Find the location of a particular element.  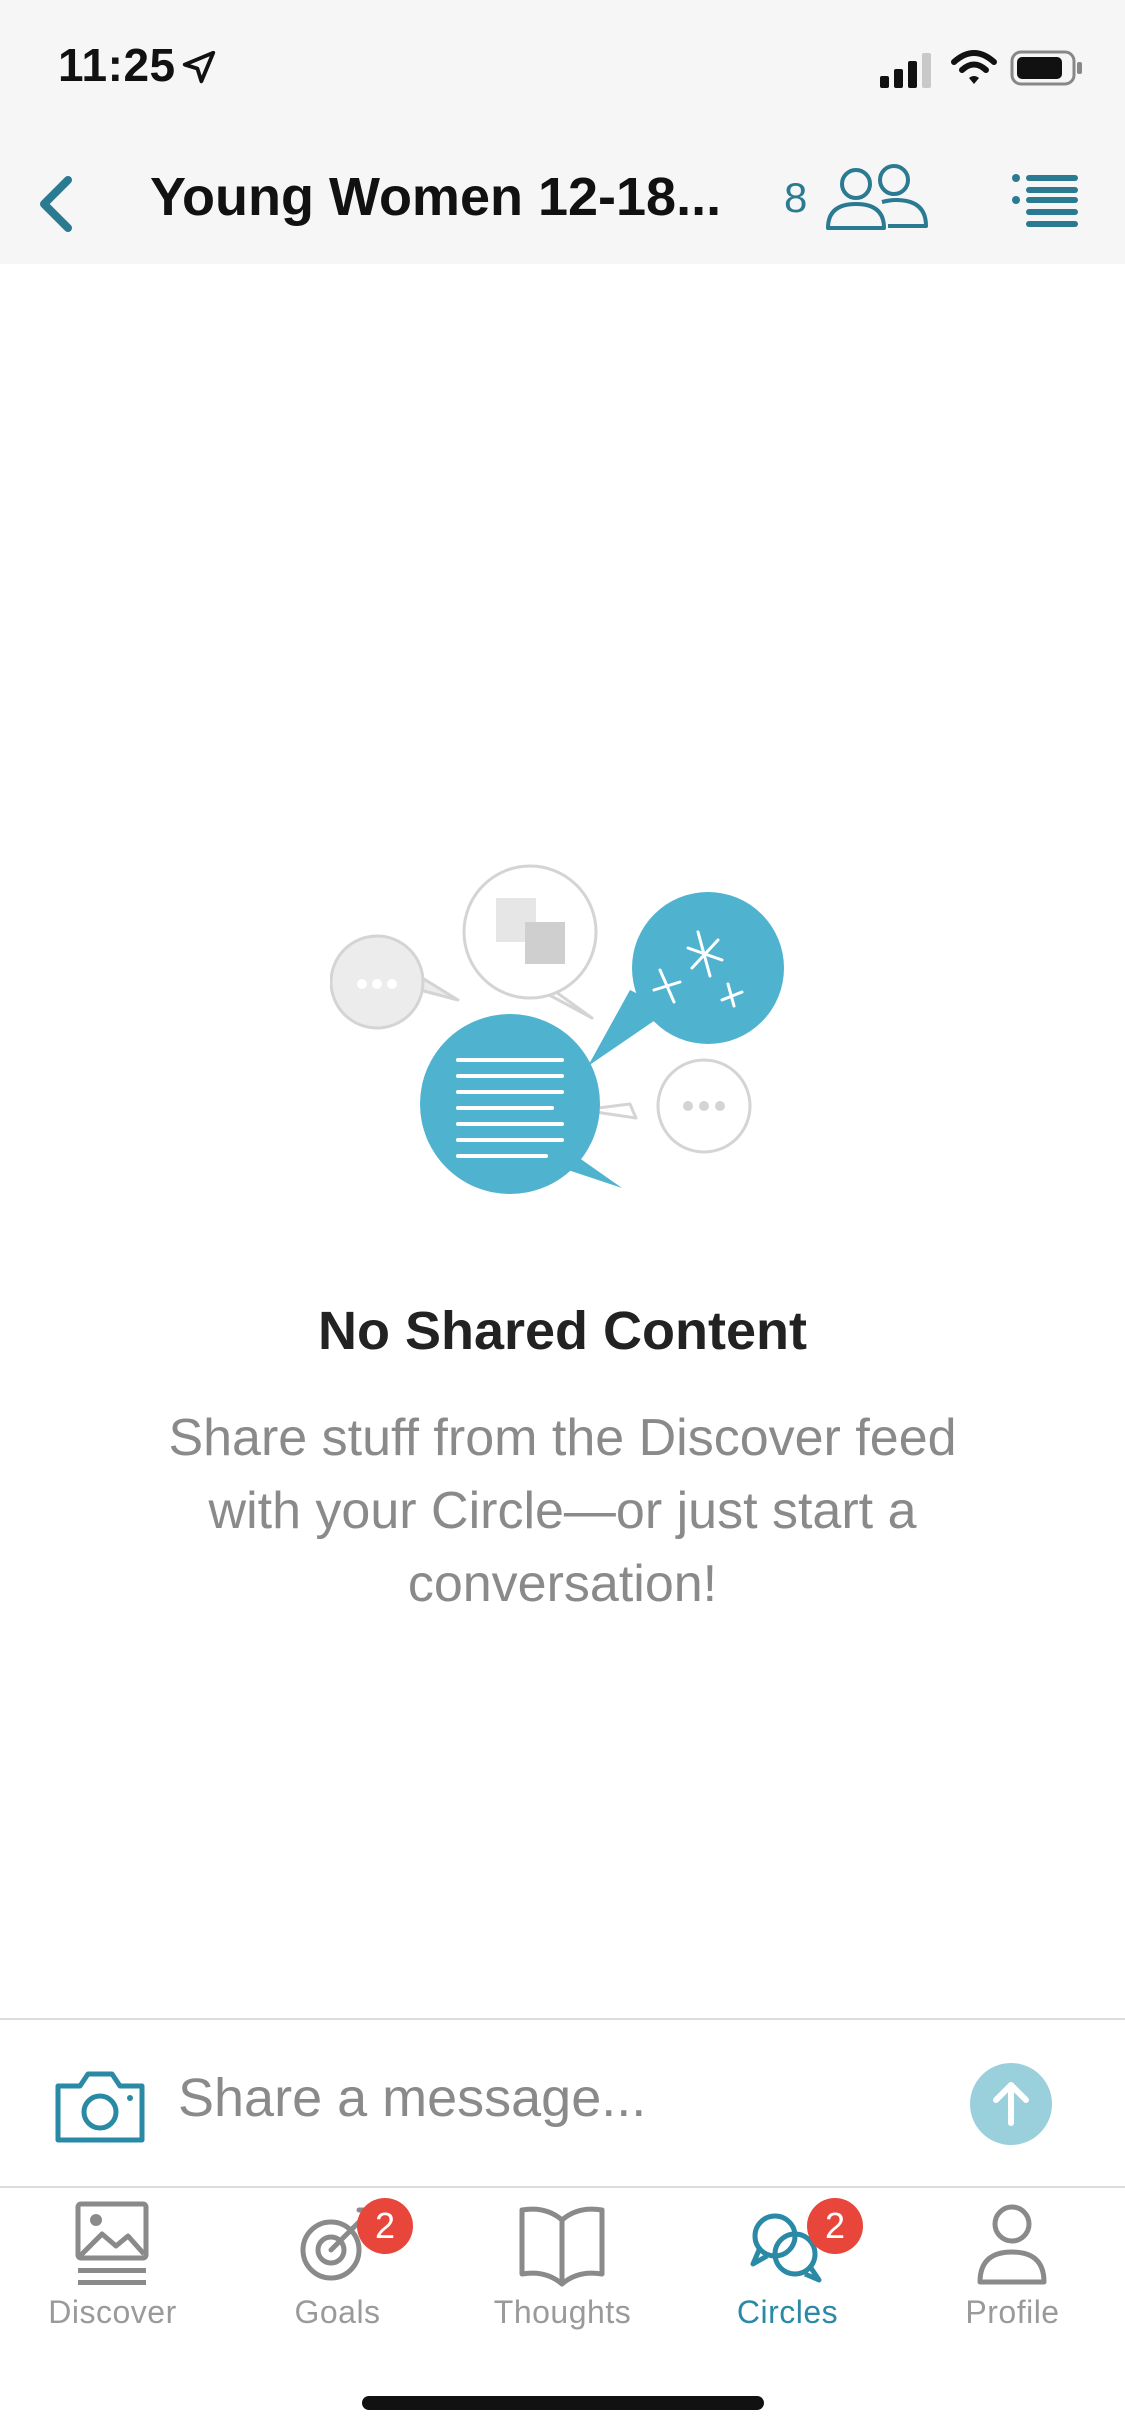

battery-icon is located at coordinates (1046, 68).